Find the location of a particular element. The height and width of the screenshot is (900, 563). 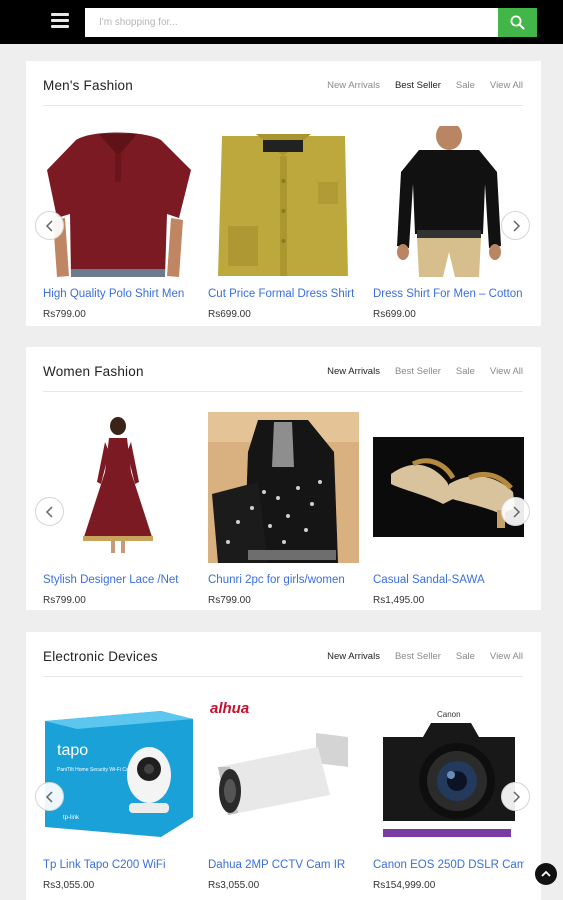

canon-logo: Canon is located at coordinates (449, 714).